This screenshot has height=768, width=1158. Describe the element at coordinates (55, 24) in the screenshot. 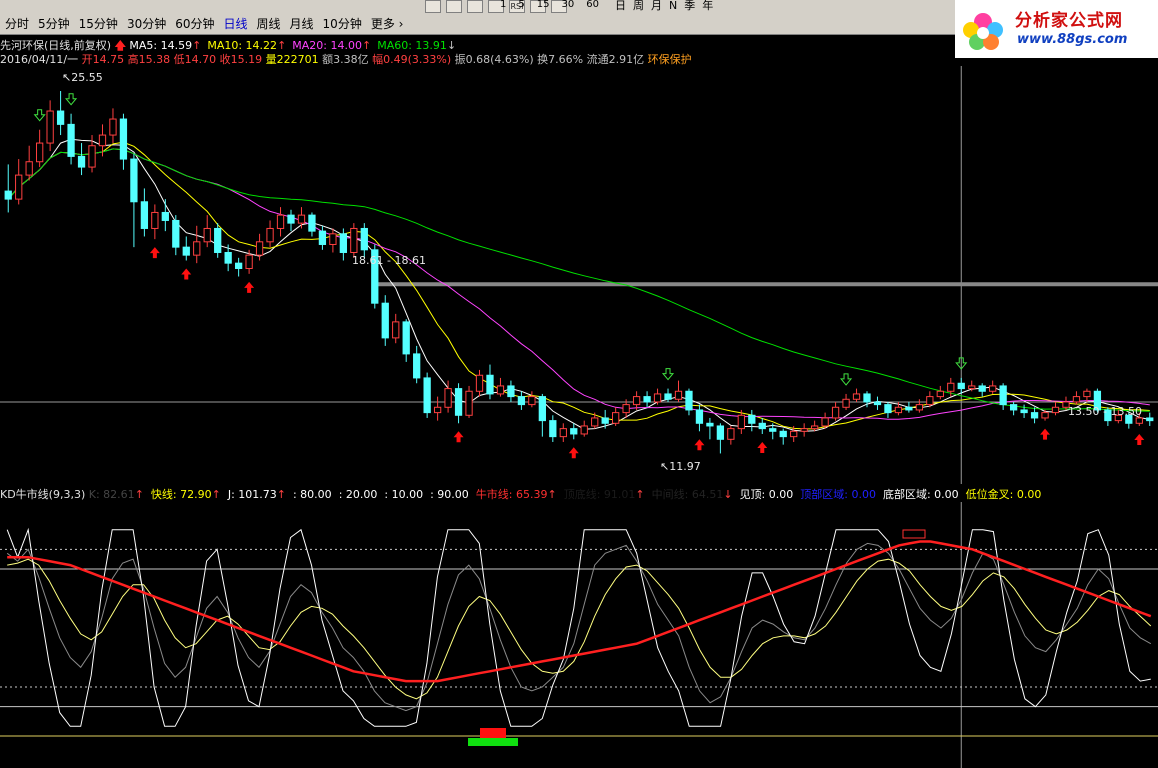

I see `period-tab-1: 5分钟` at that location.